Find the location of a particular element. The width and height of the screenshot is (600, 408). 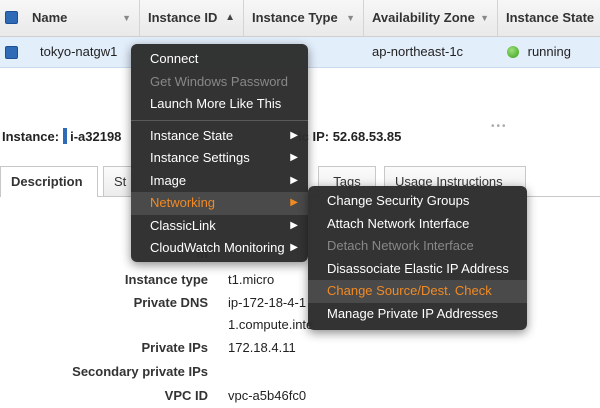

instance-state: running is located at coordinates (539, 52).